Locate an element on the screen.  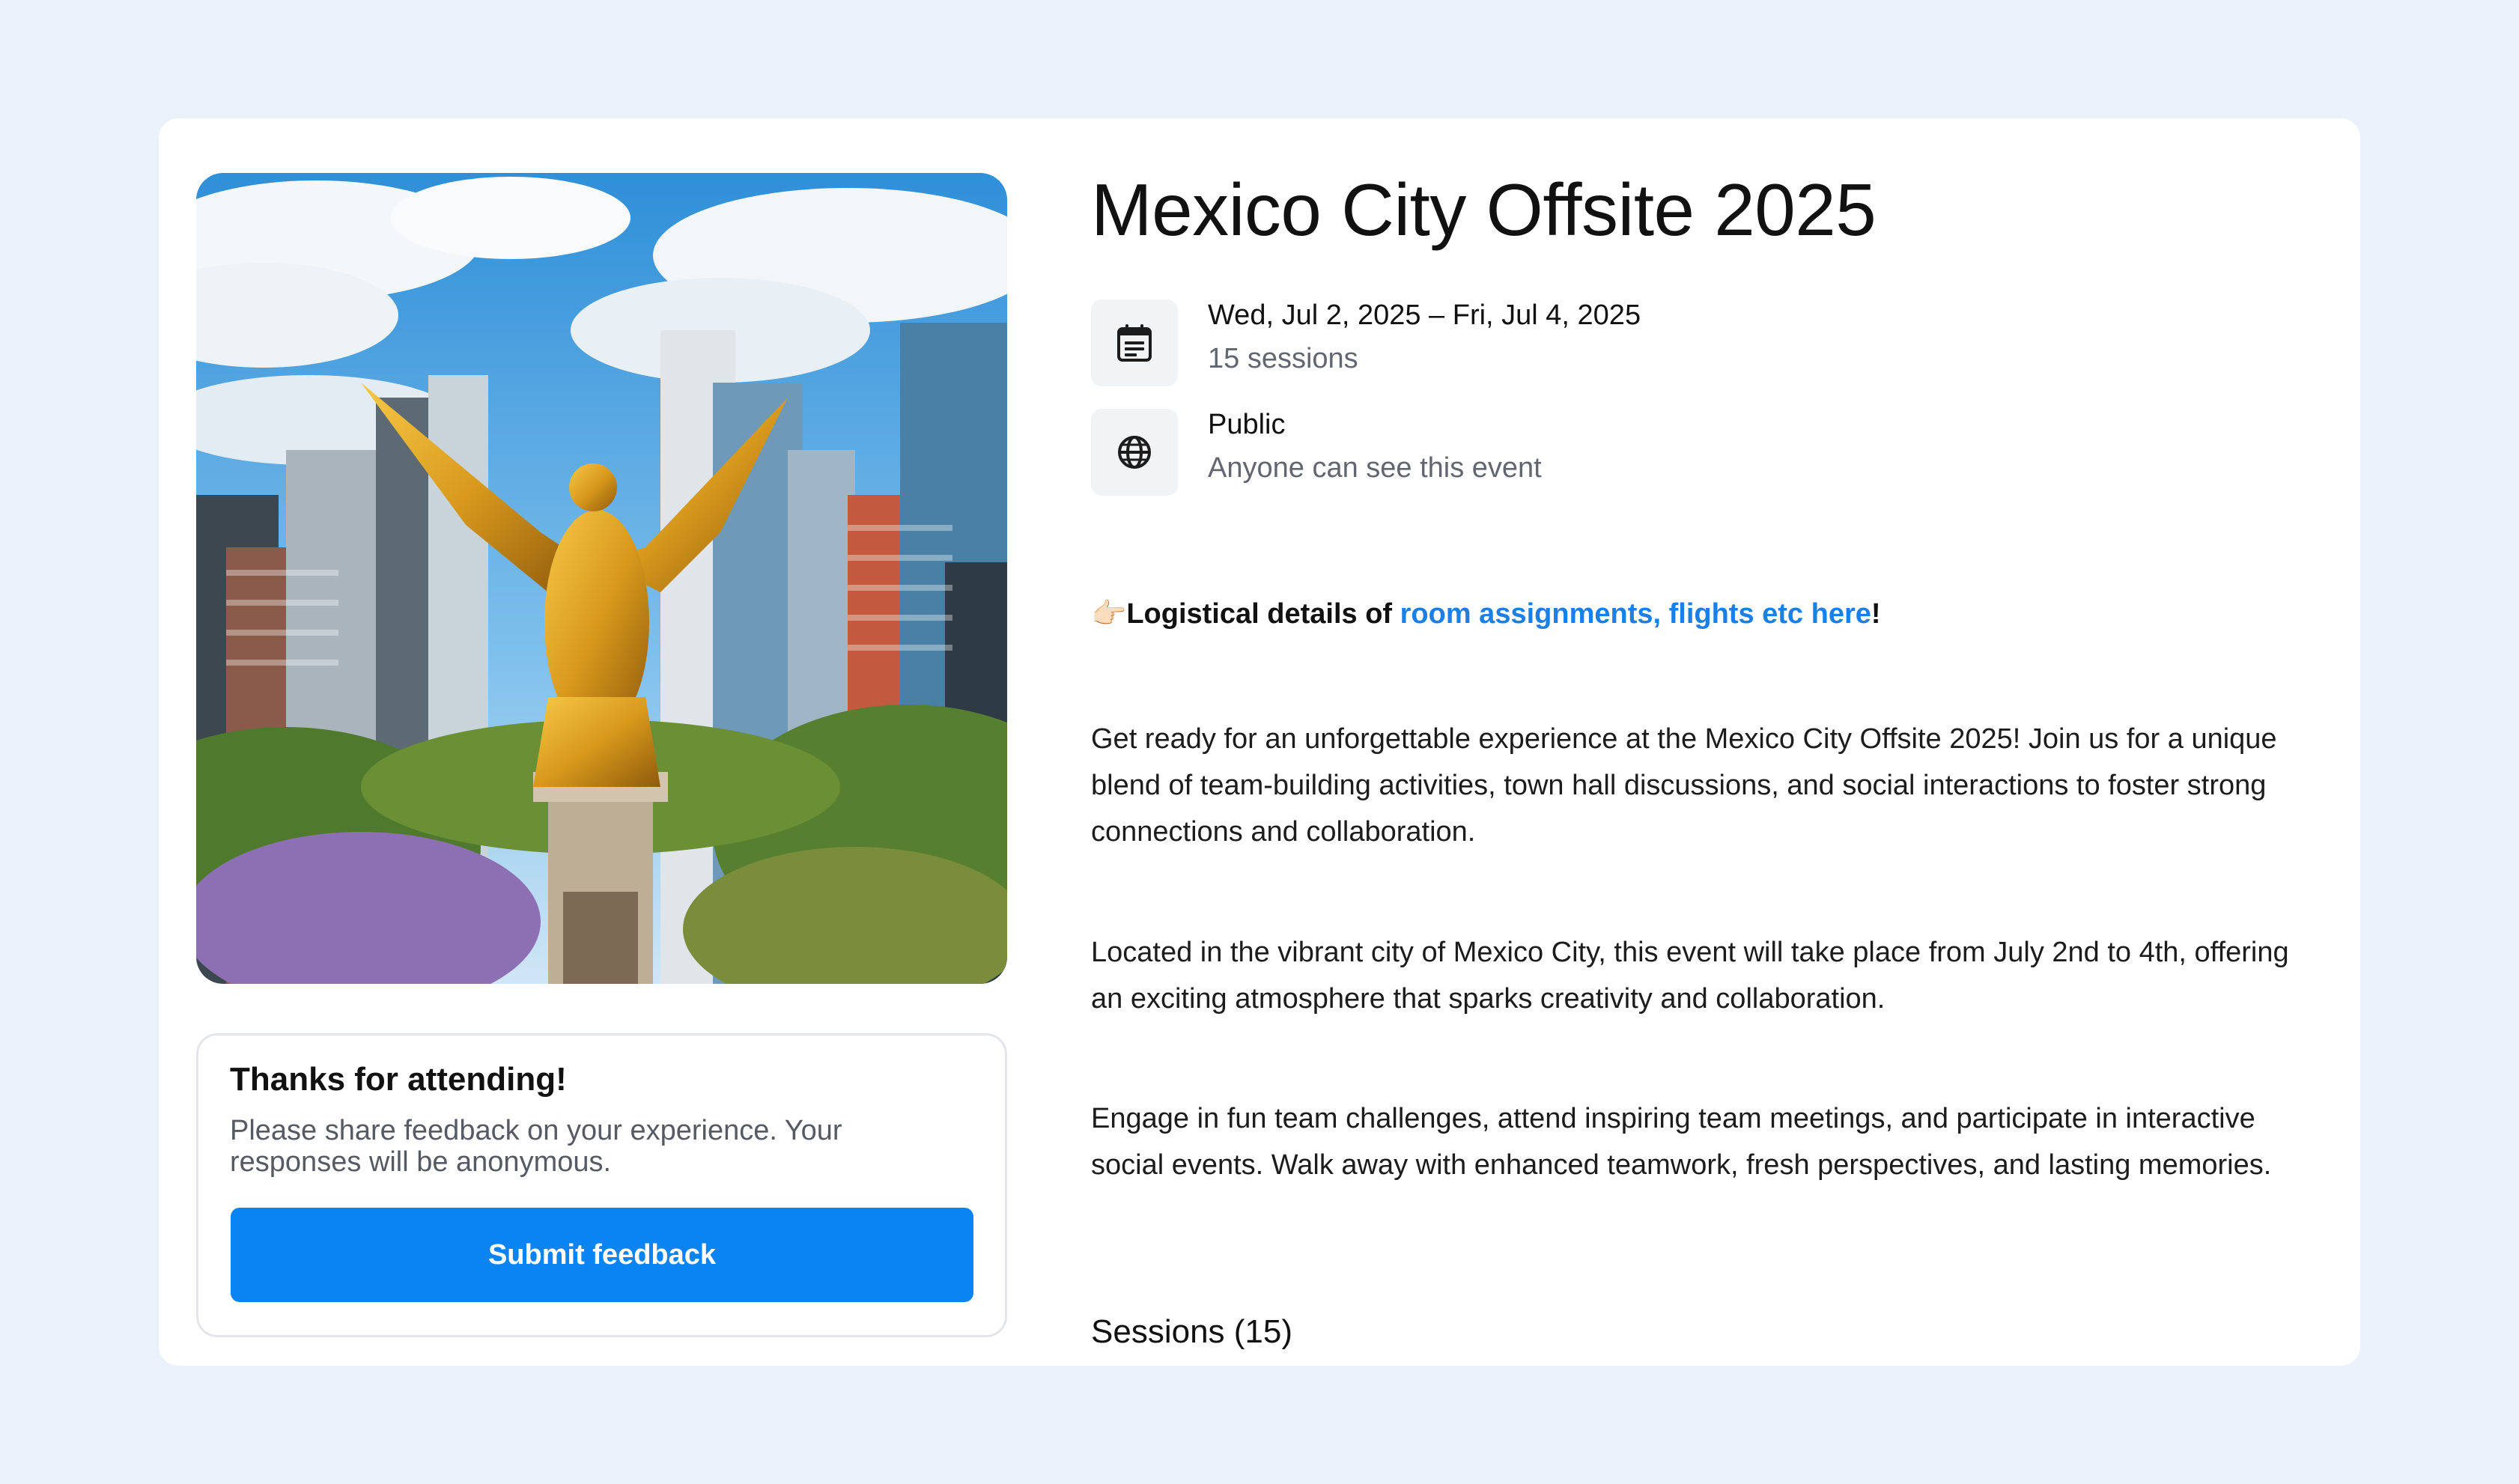
event-sessions-count: 15 sessions is located at coordinates (1283, 358).